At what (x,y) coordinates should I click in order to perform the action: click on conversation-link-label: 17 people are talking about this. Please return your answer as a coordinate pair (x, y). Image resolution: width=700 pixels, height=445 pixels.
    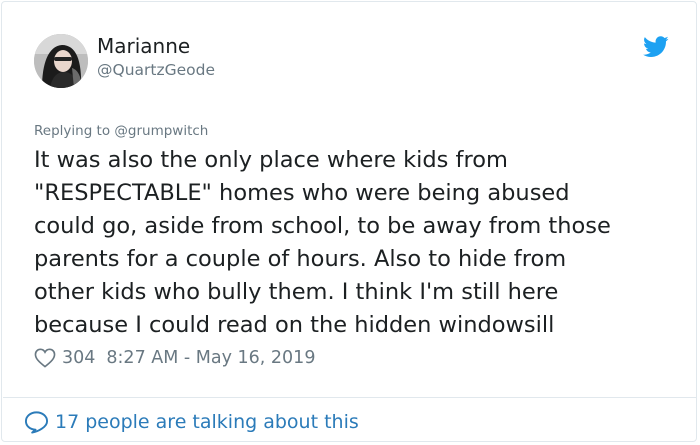
    Looking at the image, I should click on (207, 422).